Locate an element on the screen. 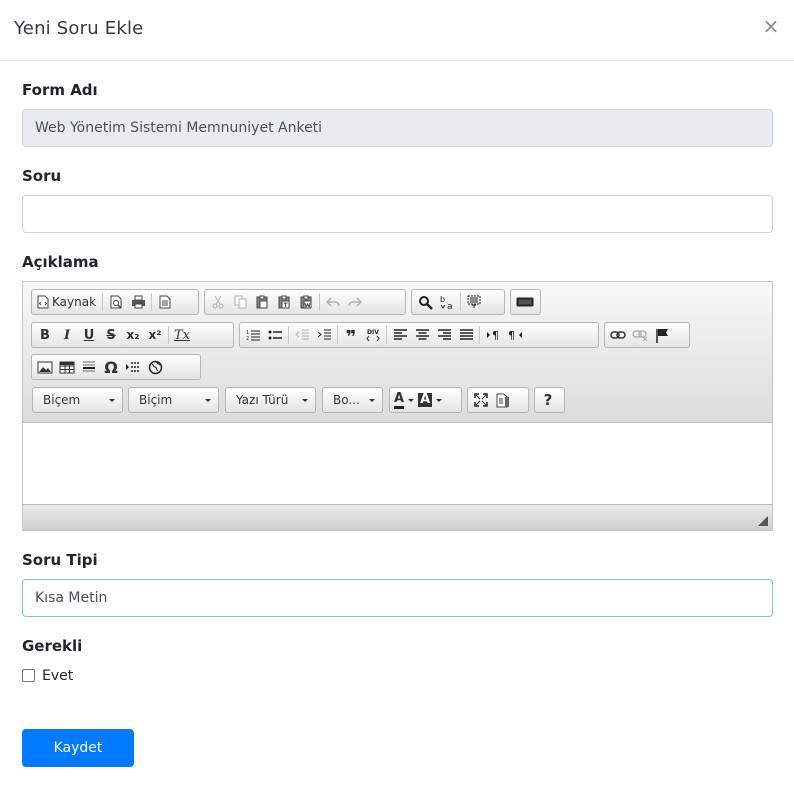 This screenshot has height=791, width=794. question-label: Soru is located at coordinates (42, 176).